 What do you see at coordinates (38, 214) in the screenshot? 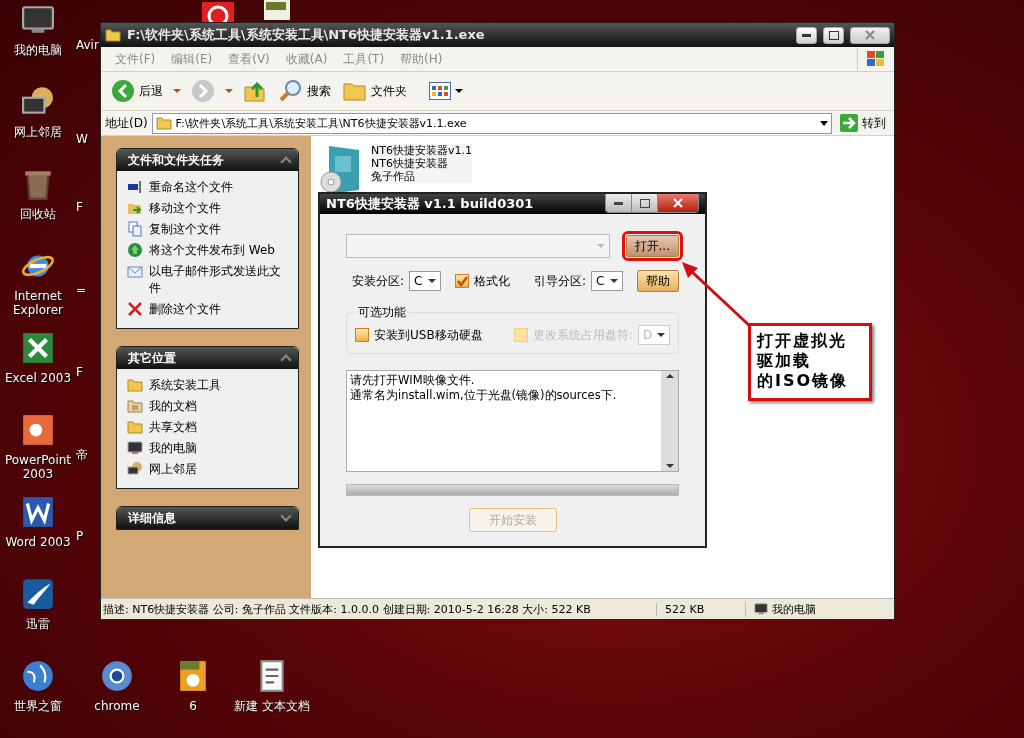
I see `desktop-icon-label: 回收站` at bounding box center [38, 214].